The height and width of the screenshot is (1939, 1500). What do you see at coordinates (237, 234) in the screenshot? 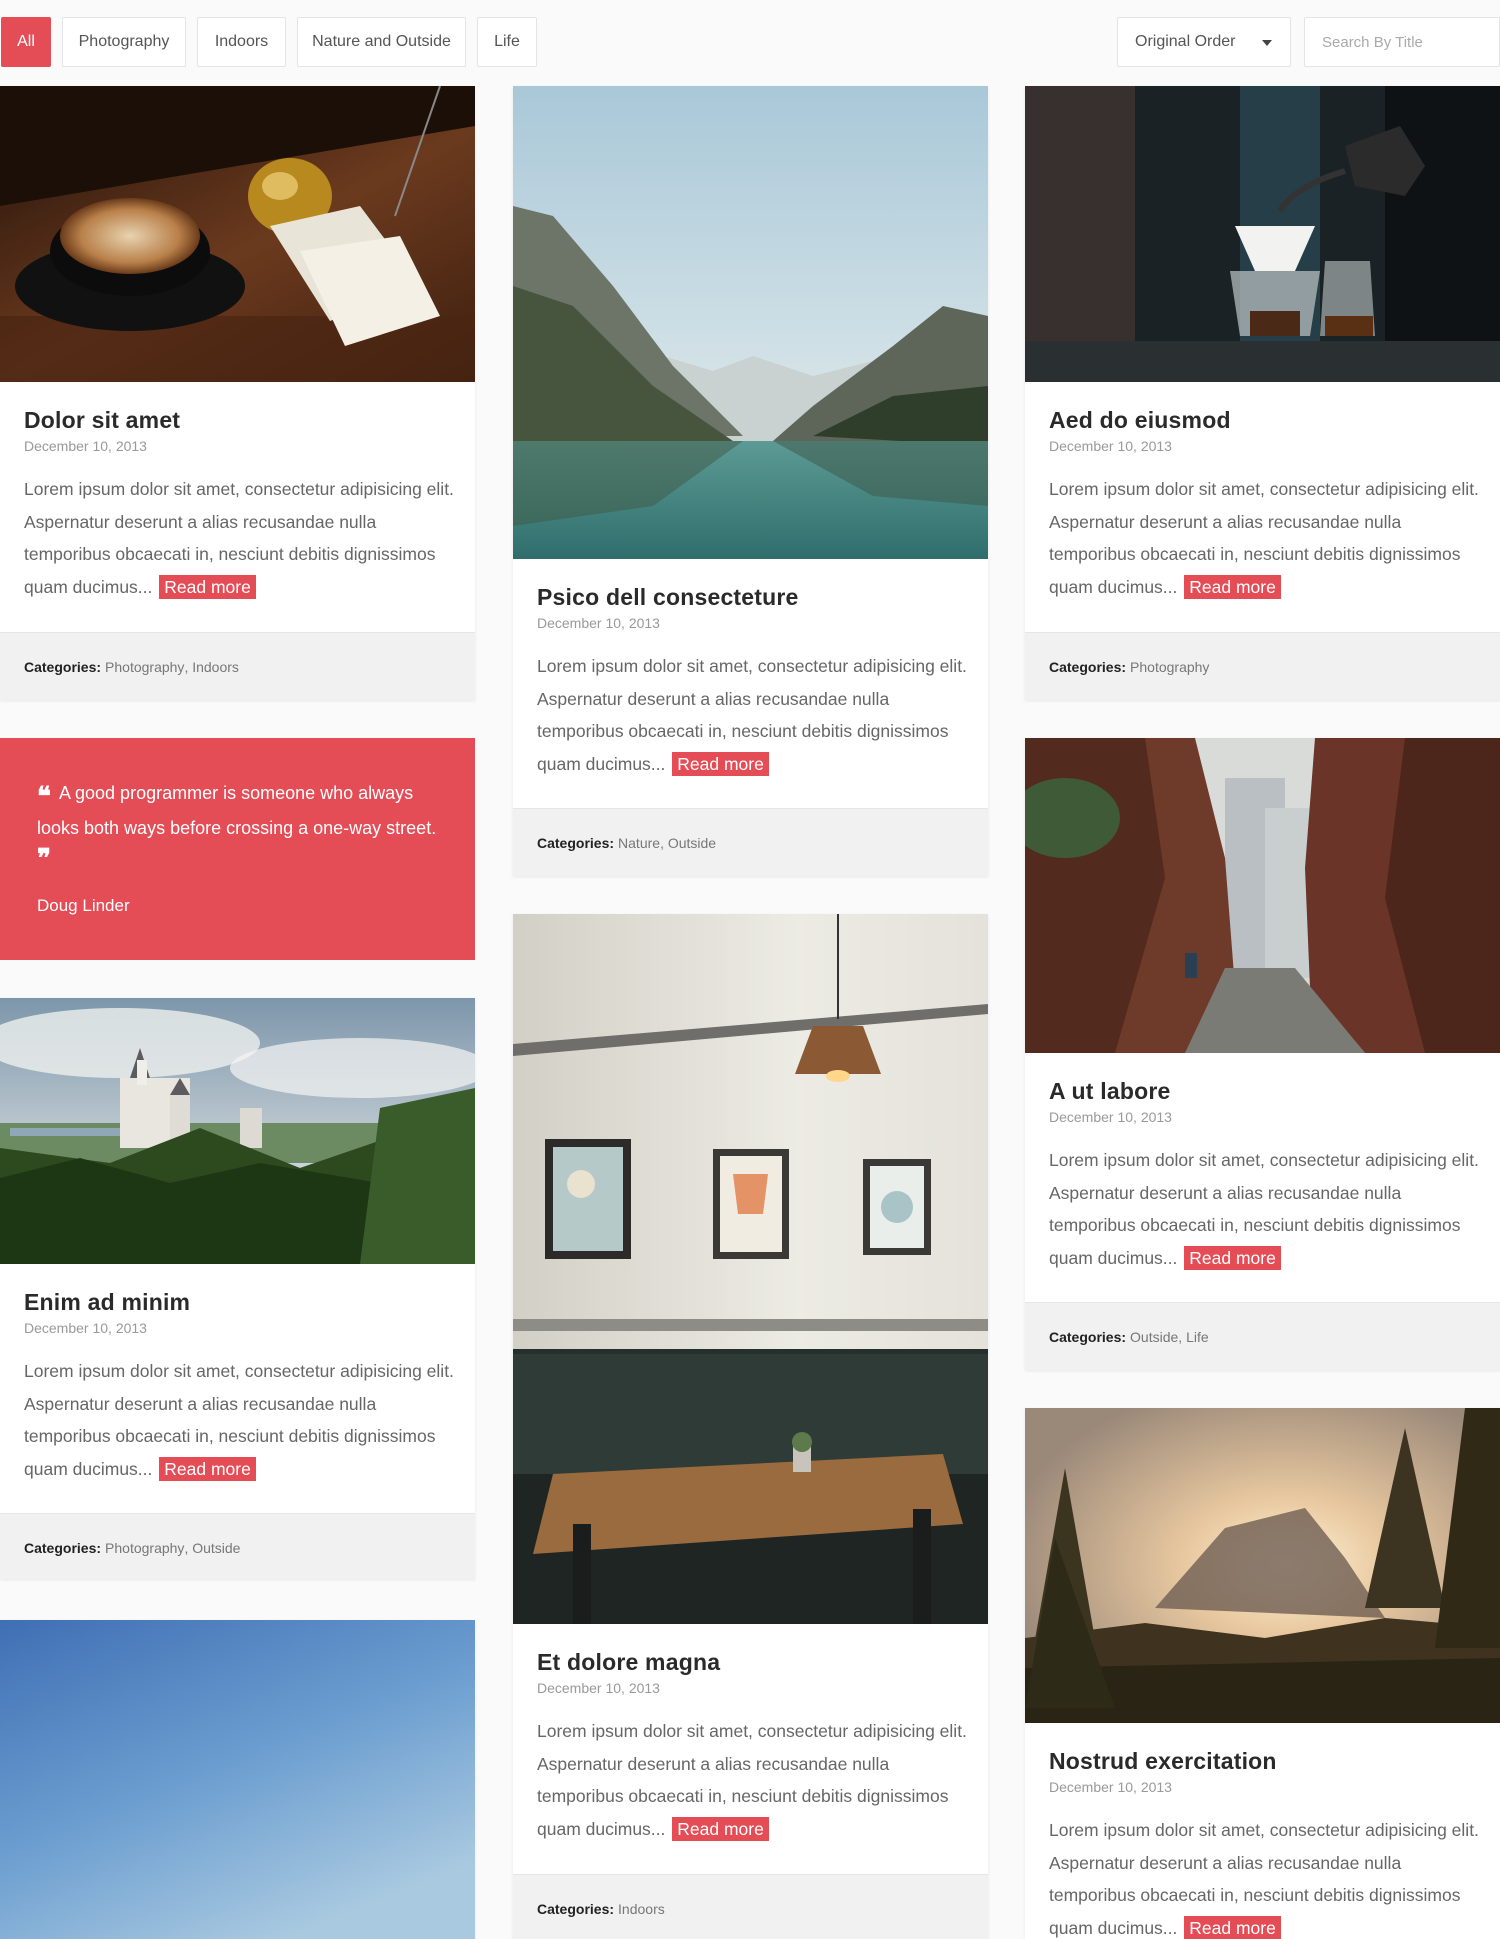
I see `coffee-cup-photo` at bounding box center [237, 234].